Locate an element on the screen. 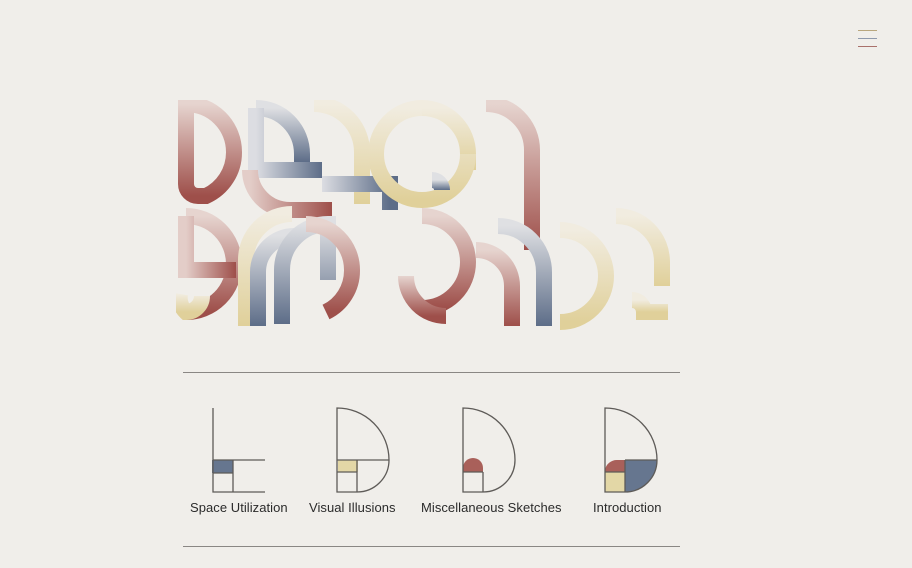 Image resolution: width=912 pixels, height=568 pixels. introduction-icon is located at coordinates (631, 450).